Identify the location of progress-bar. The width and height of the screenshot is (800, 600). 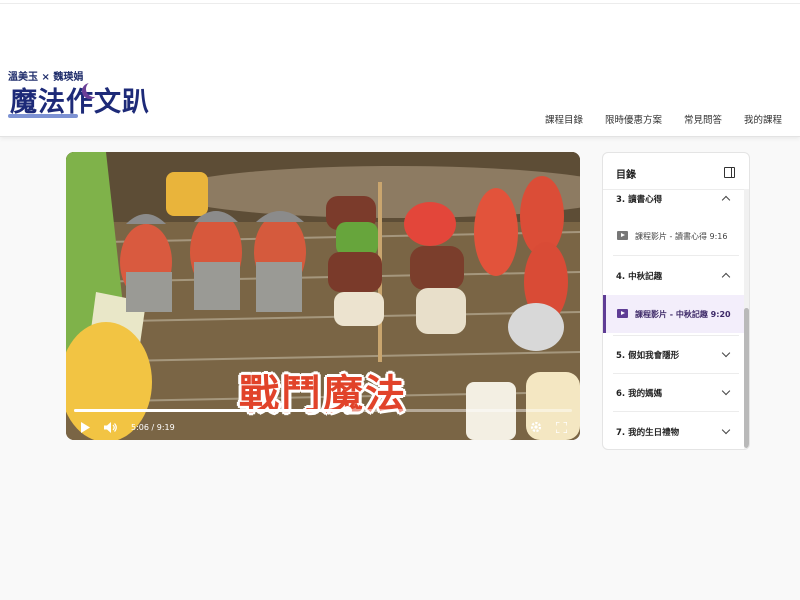
(323, 410).